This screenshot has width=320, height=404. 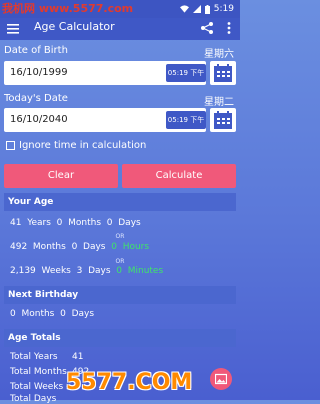 I want to click on age-total-months-label: Months, so click(x=49, y=247).